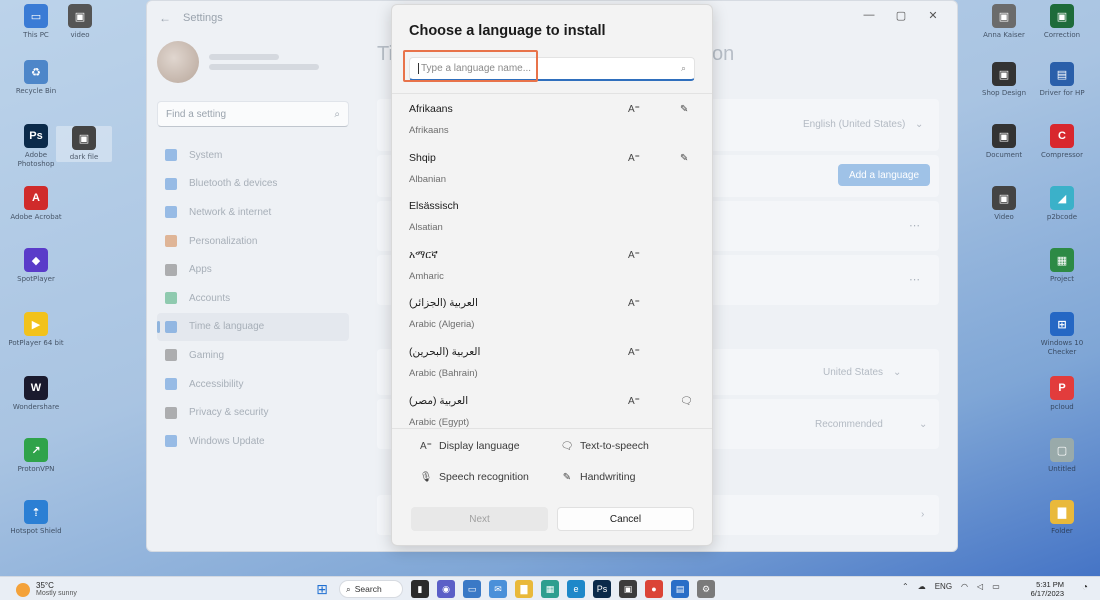 This screenshot has width=1100, height=600. Describe the element at coordinates (943, 586) in the screenshot. I see `input-language: ENG` at that location.